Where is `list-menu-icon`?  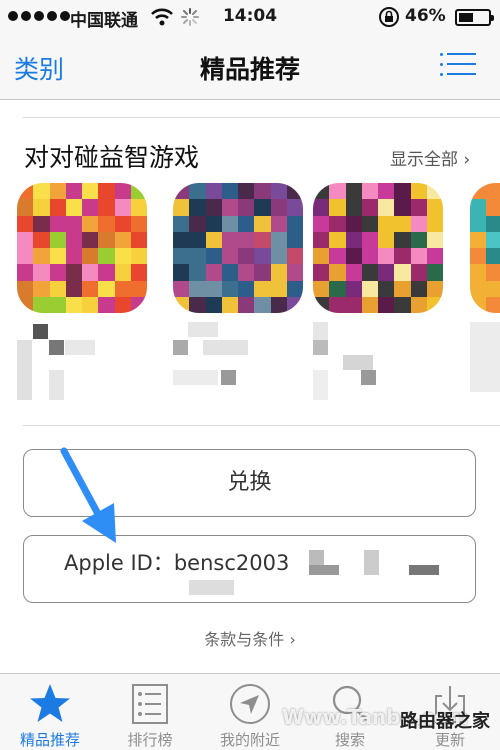 list-menu-icon is located at coordinates (458, 65).